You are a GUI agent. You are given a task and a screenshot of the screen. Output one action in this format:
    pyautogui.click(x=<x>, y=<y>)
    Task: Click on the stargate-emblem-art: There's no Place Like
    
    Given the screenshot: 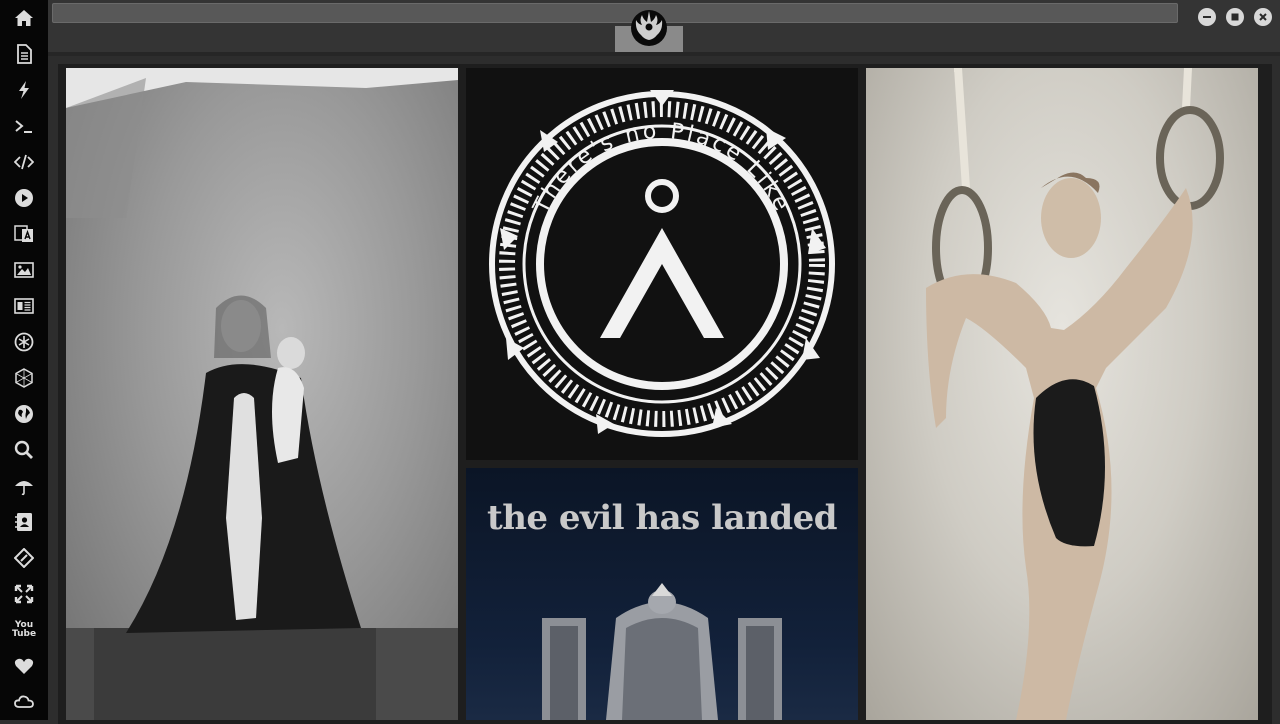 What is the action you would take?
    pyautogui.click(x=662, y=263)
    